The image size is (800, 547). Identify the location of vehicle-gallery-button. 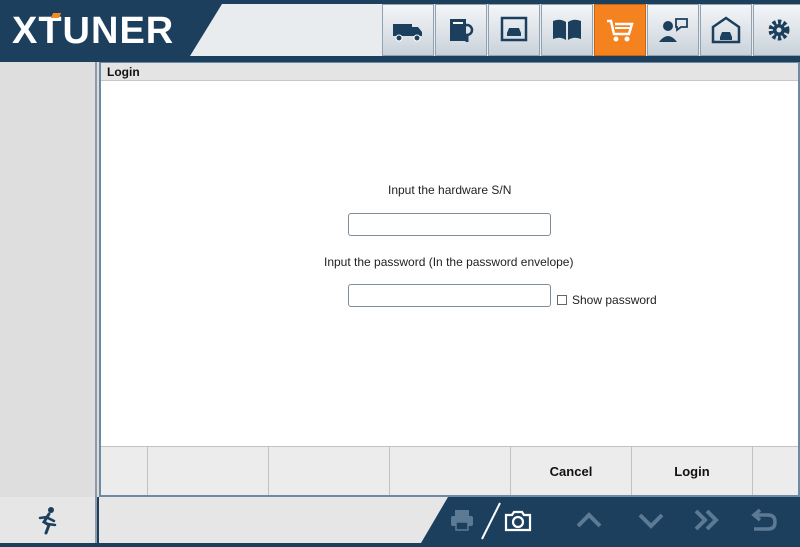
(514, 30).